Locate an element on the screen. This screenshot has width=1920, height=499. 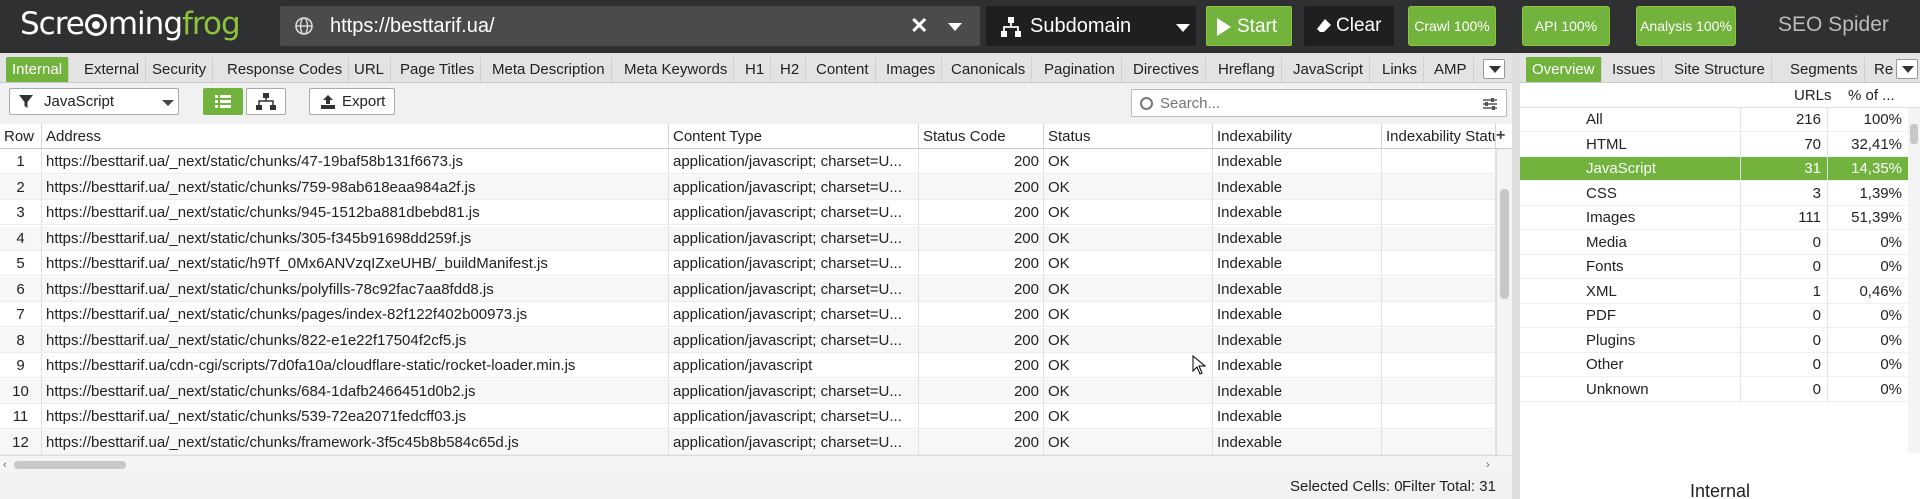
export-button: Export is located at coordinates (352, 101).